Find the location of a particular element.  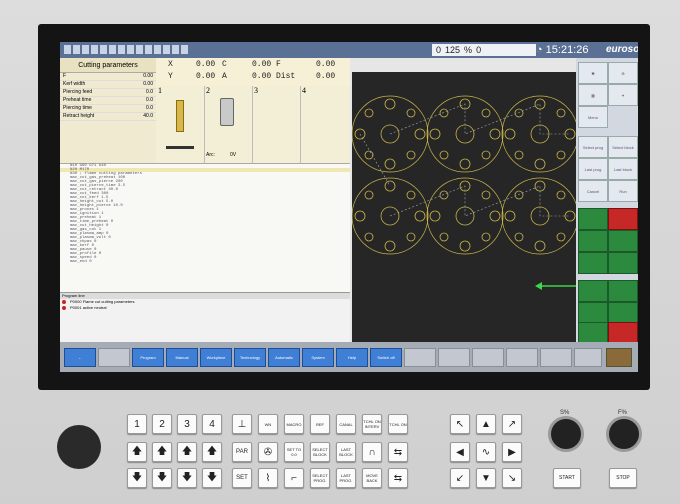

num-key-3: 3 is located at coordinates (187, 424).